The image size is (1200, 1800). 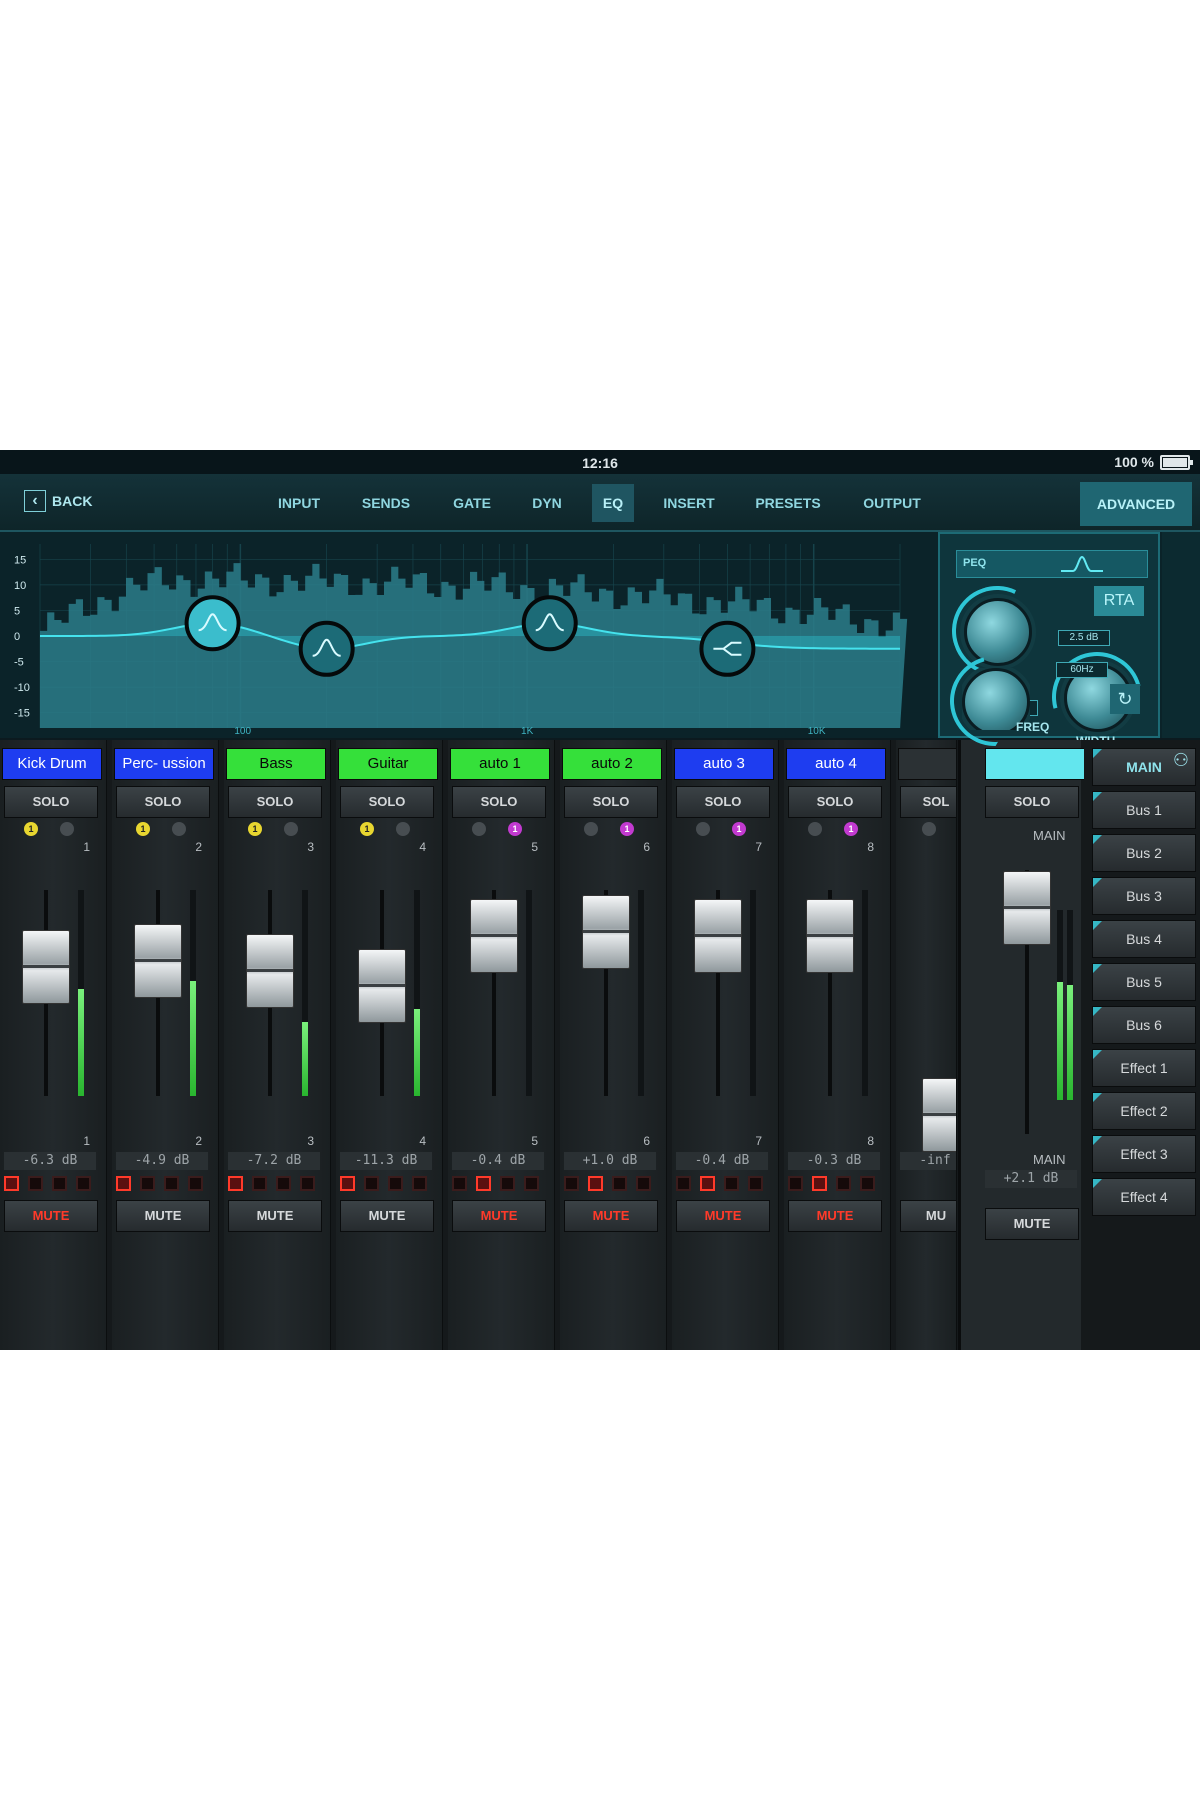 I want to click on tab-dyn: DYN, so click(x=547, y=503).